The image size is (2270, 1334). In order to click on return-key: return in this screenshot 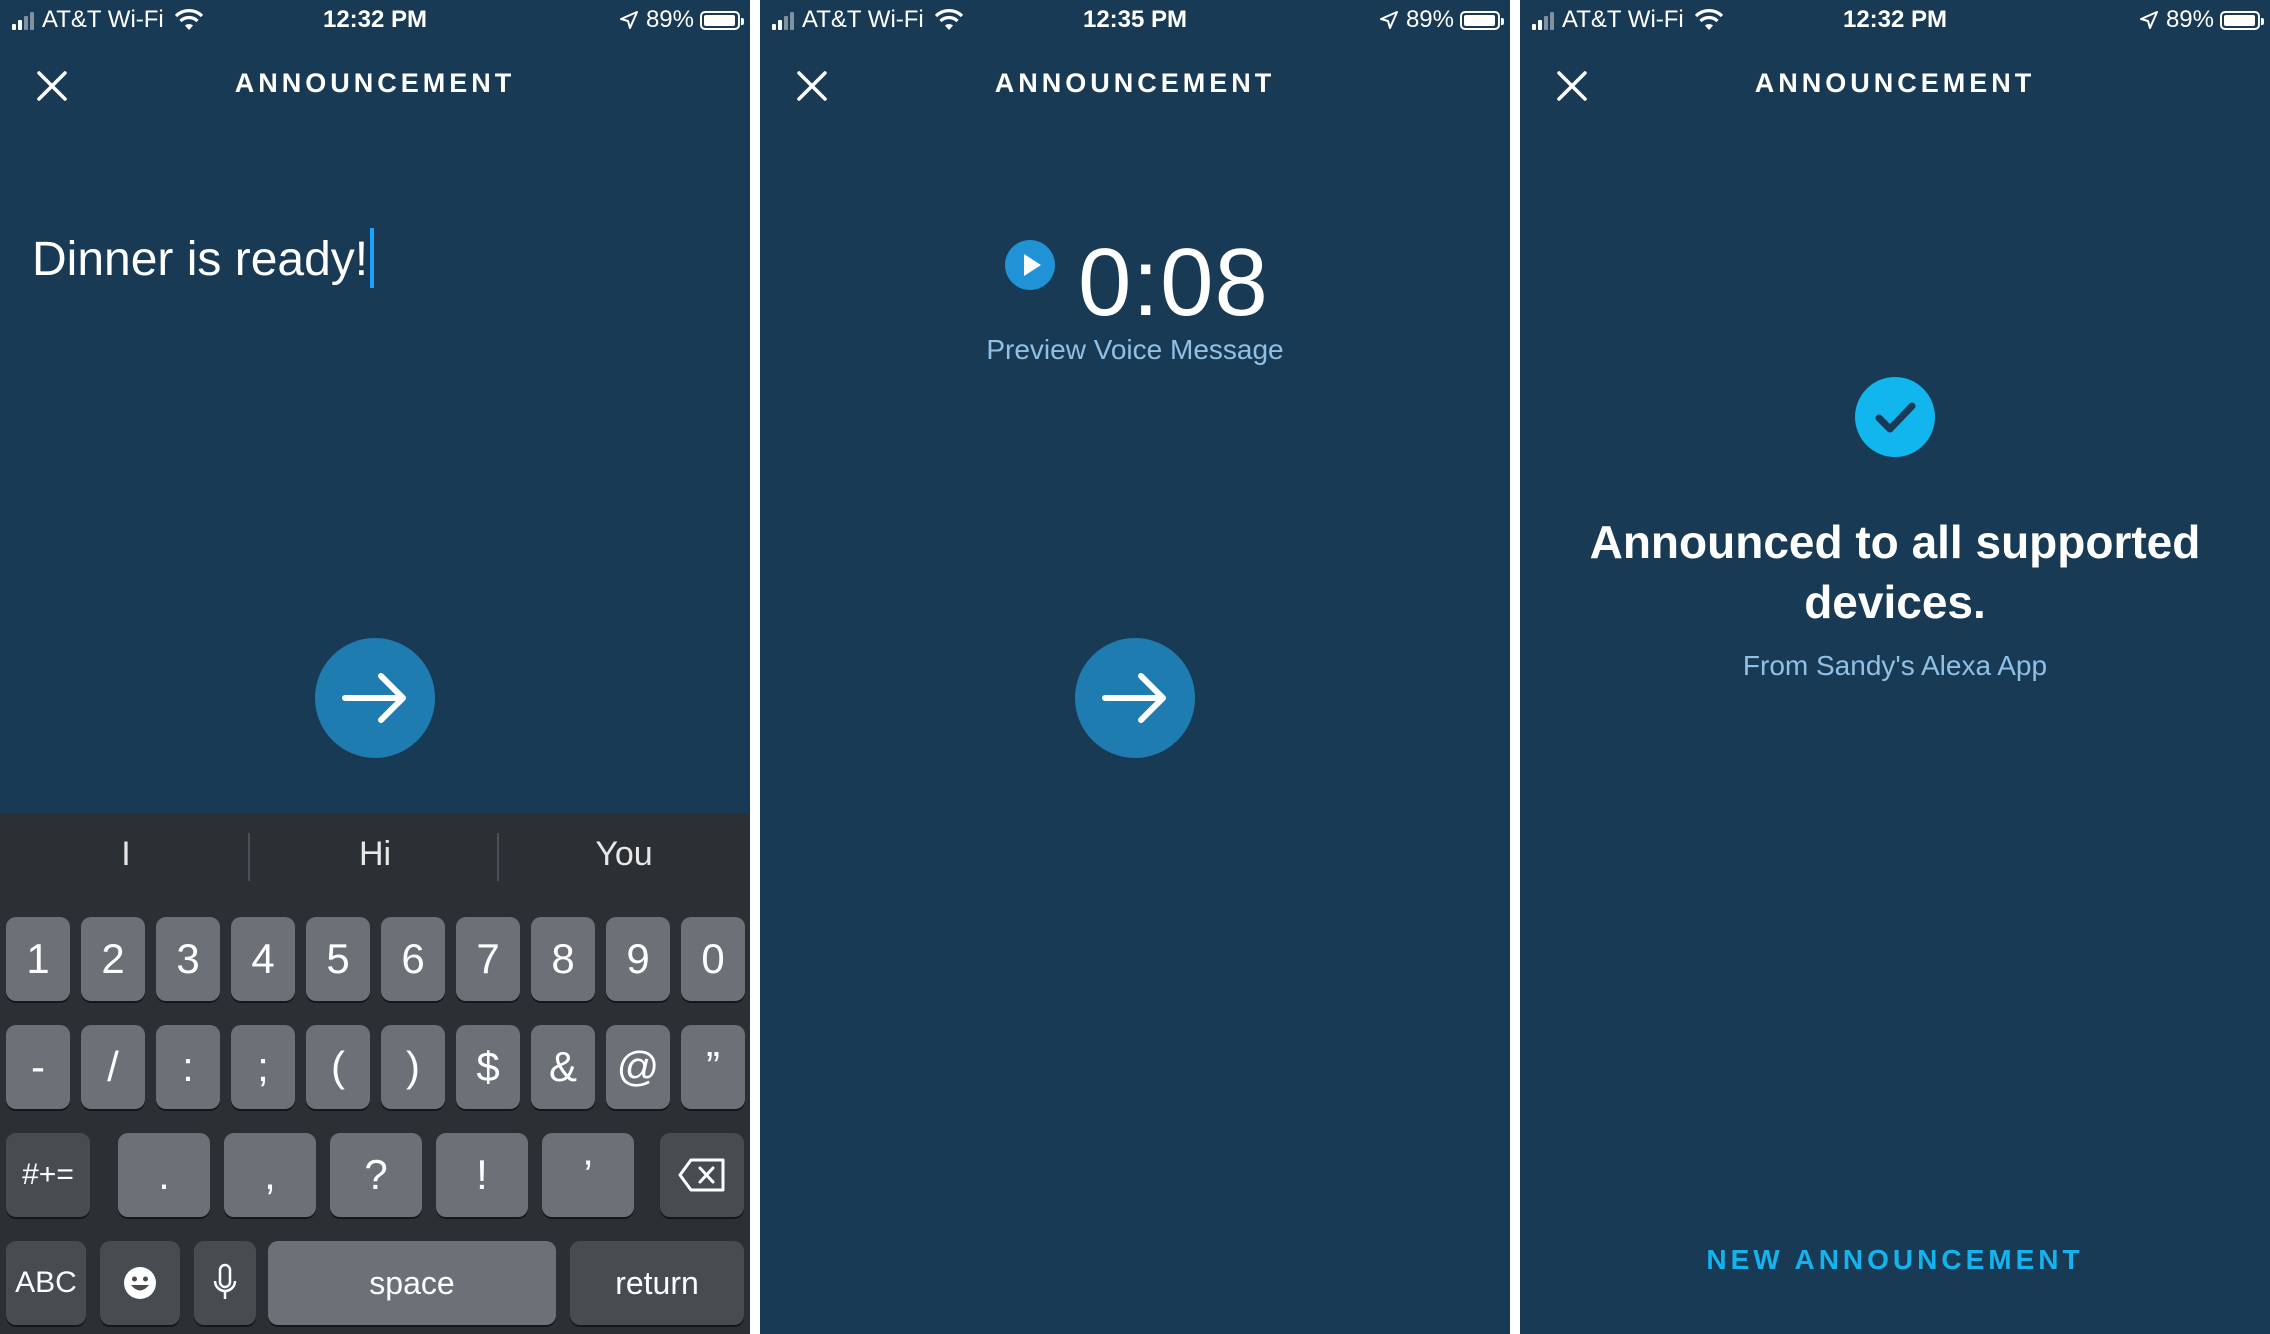, I will do `click(657, 1283)`.